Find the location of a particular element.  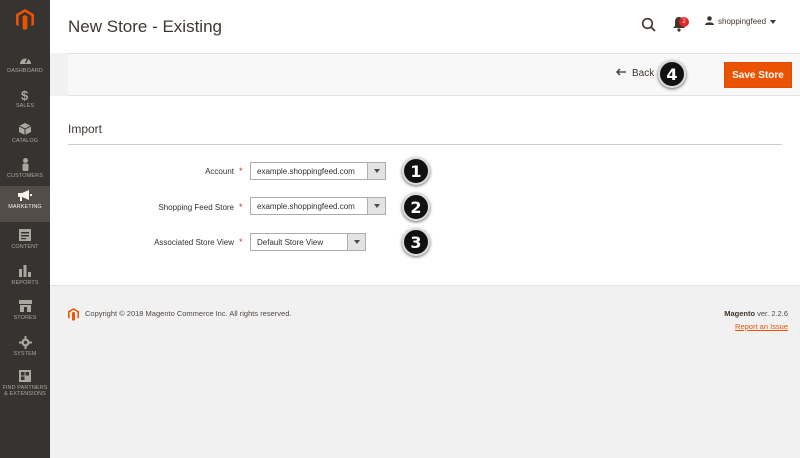

nav-label: REPORTS is located at coordinates (25, 283).